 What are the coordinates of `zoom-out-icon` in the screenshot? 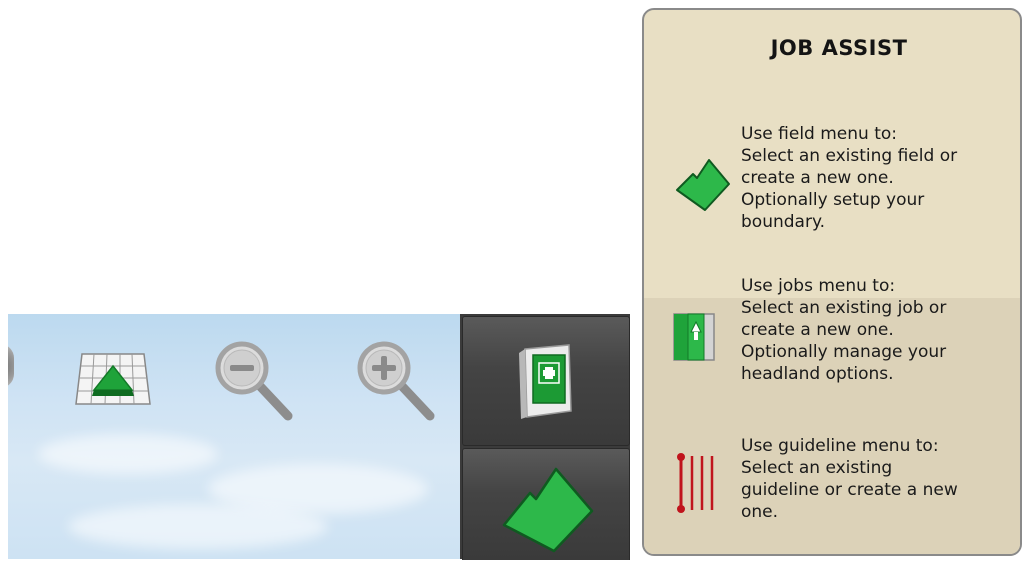 It's located at (254, 381).